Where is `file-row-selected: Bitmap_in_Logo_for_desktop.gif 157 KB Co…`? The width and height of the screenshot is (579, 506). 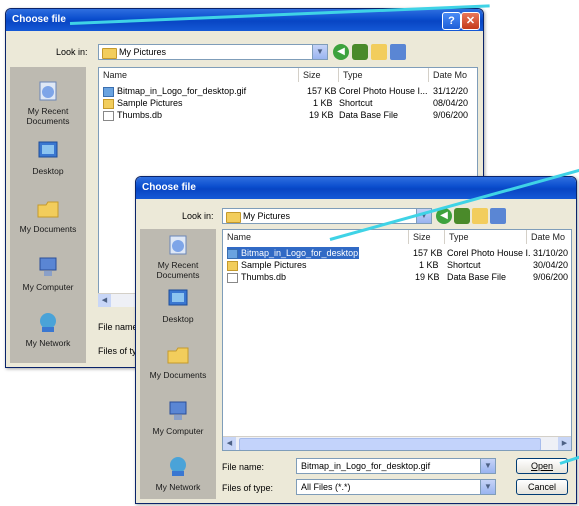
file-row-selected: Bitmap_in_Logo_for_desktop.gif 157 KB Co… is located at coordinates (399, 253).